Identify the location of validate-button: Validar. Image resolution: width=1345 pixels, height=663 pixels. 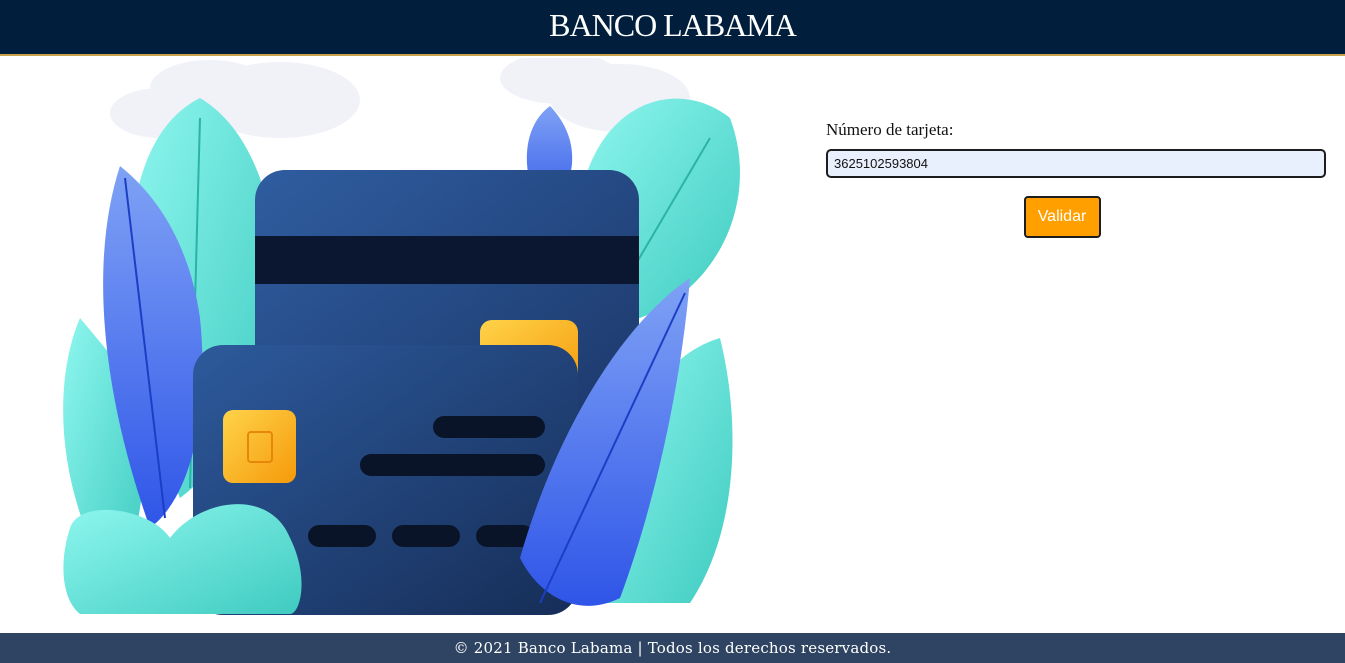
(1062, 217).